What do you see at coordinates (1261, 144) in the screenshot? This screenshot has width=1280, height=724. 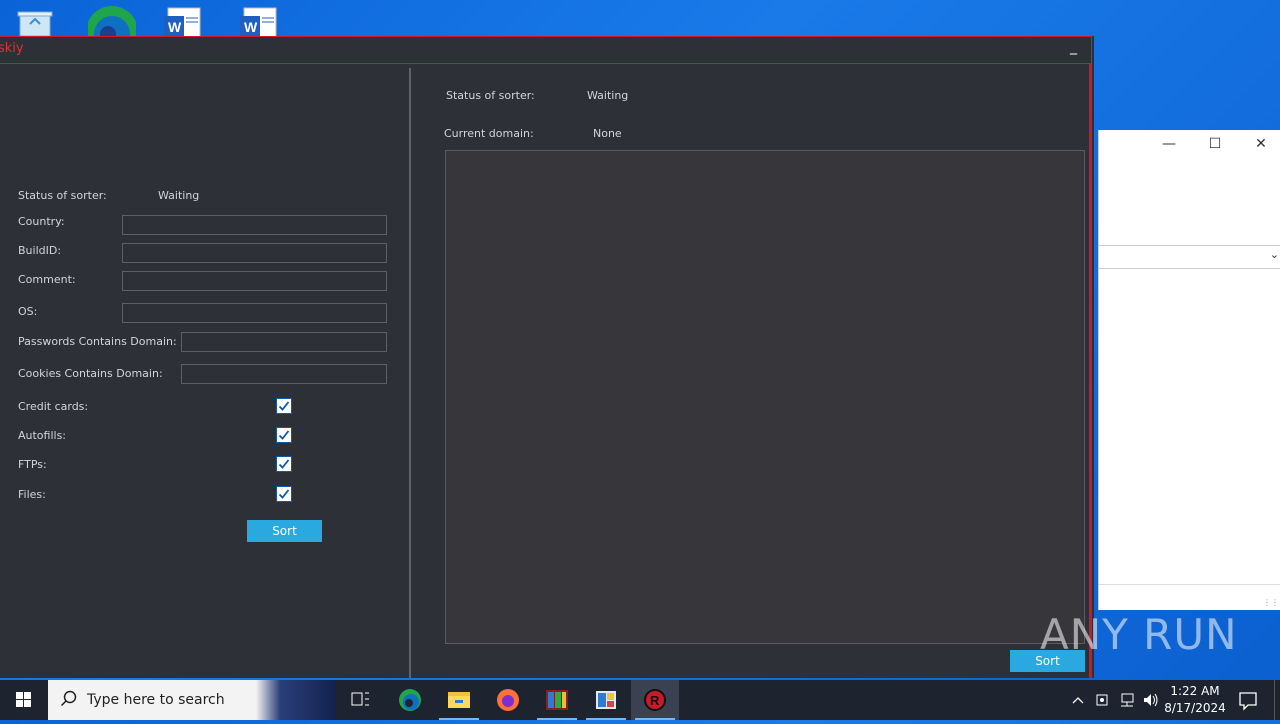 I see `close-icon: ✕` at bounding box center [1261, 144].